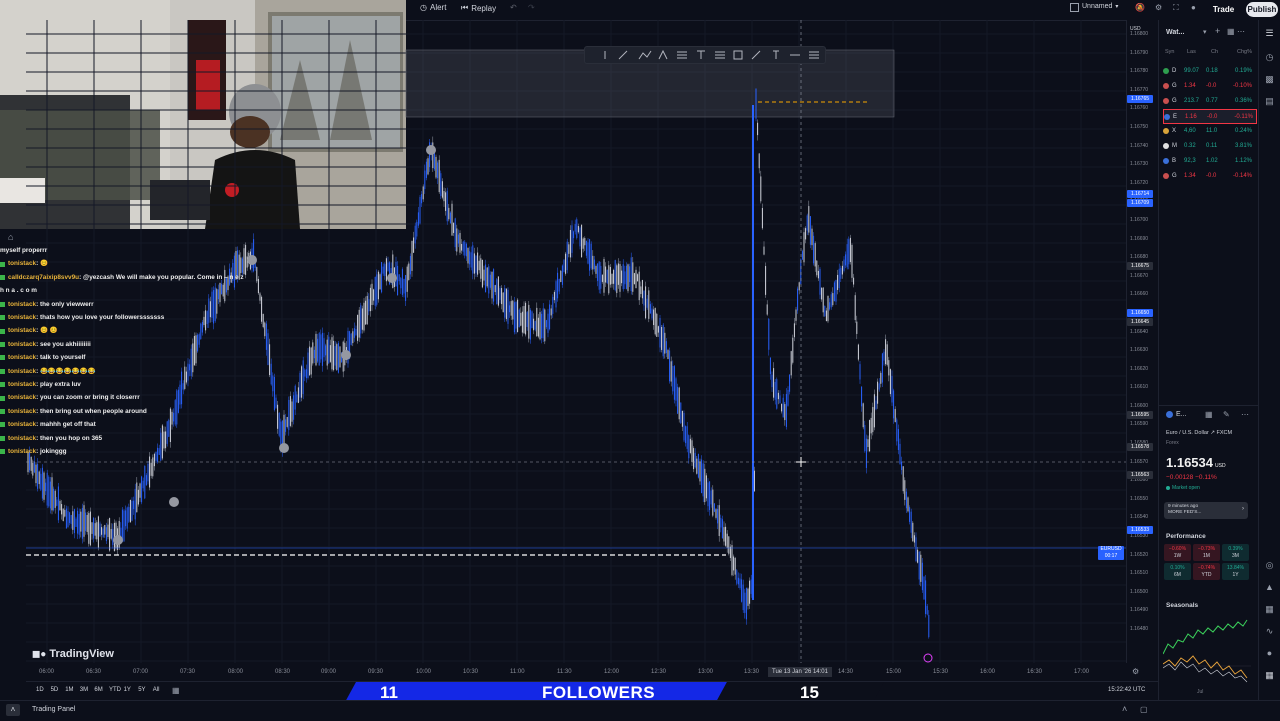 This screenshot has width=1280, height=721. I want to click on range-button: 6M, so click(98, 690).